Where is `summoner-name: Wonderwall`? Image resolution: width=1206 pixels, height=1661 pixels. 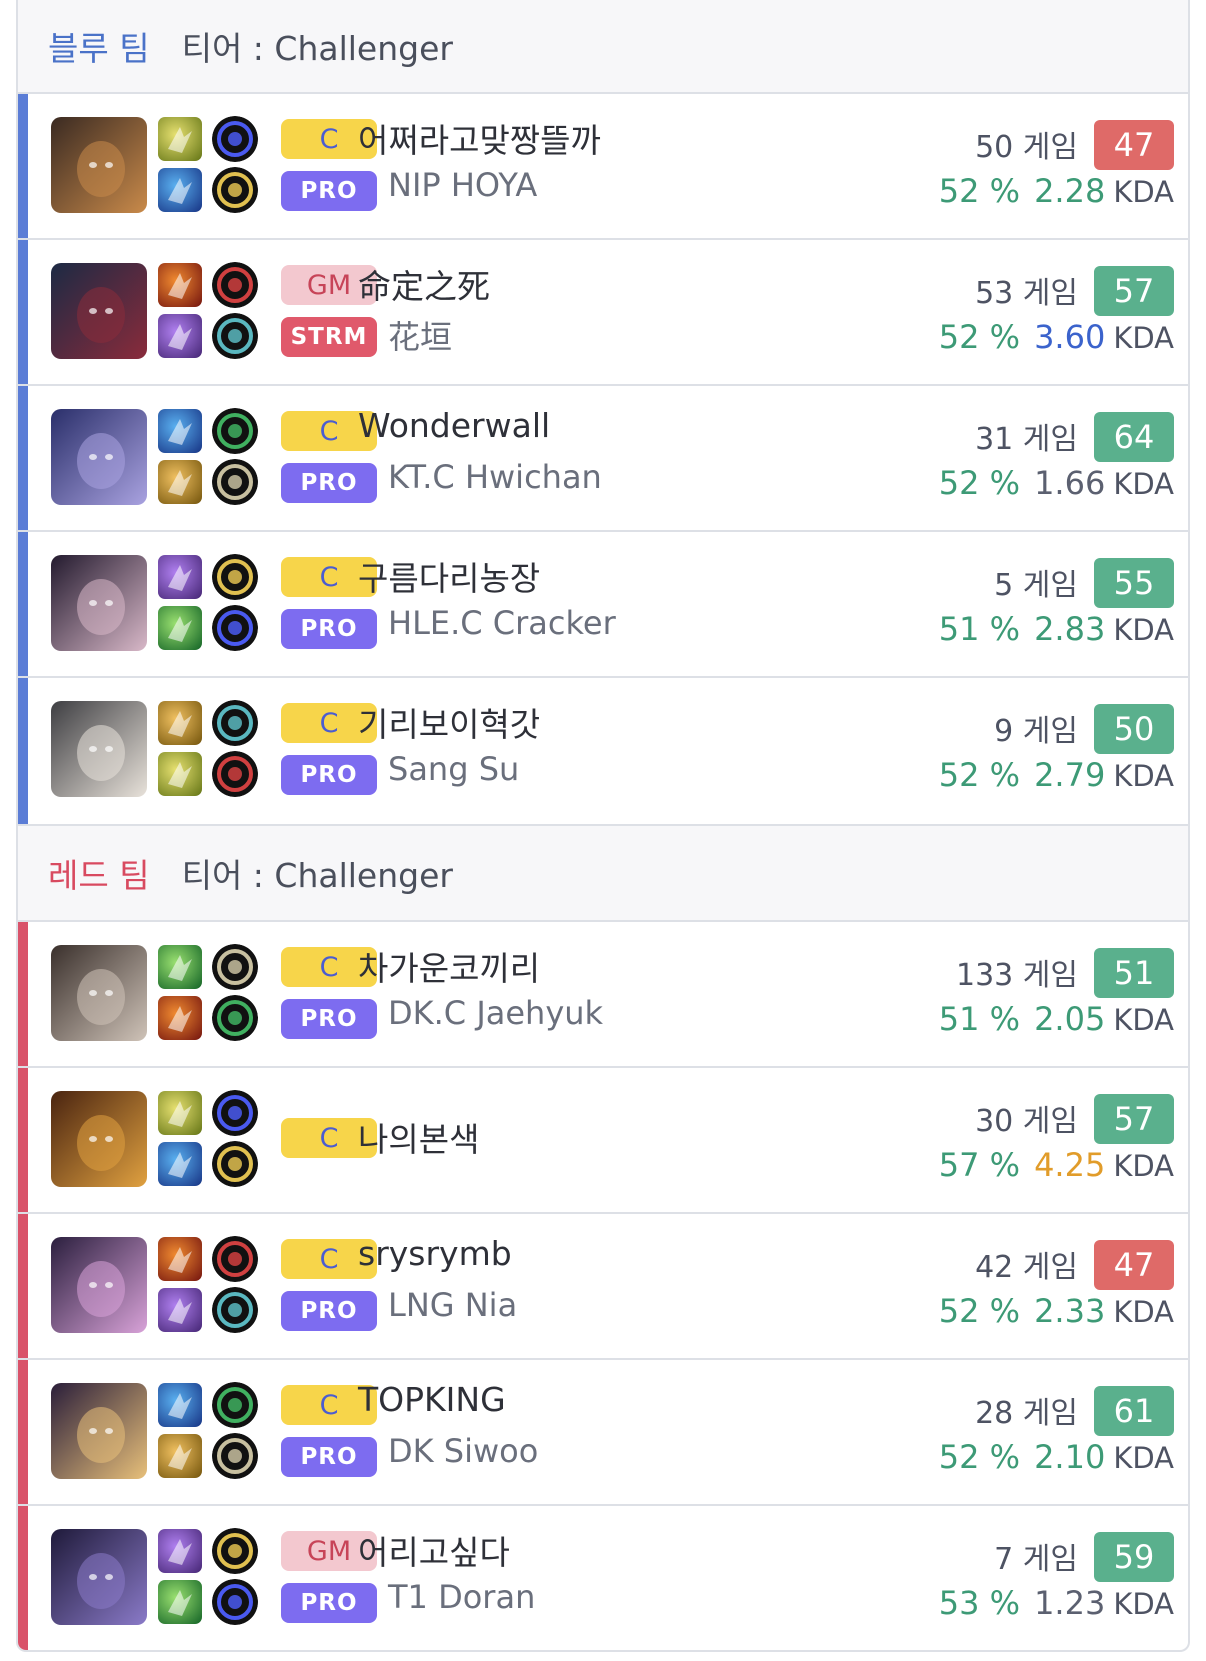 summoner-name: Wonderwall is located at coordinates (454, 425).